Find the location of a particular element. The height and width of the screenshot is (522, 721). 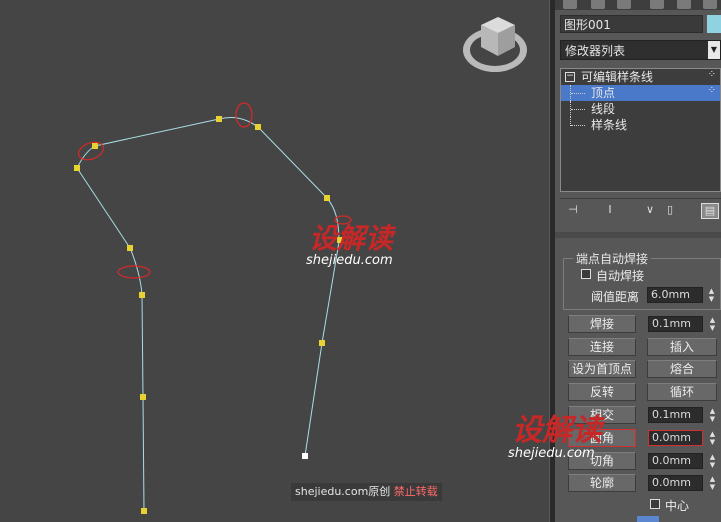

command-panel-tabs is located at coordinates (638, 5).